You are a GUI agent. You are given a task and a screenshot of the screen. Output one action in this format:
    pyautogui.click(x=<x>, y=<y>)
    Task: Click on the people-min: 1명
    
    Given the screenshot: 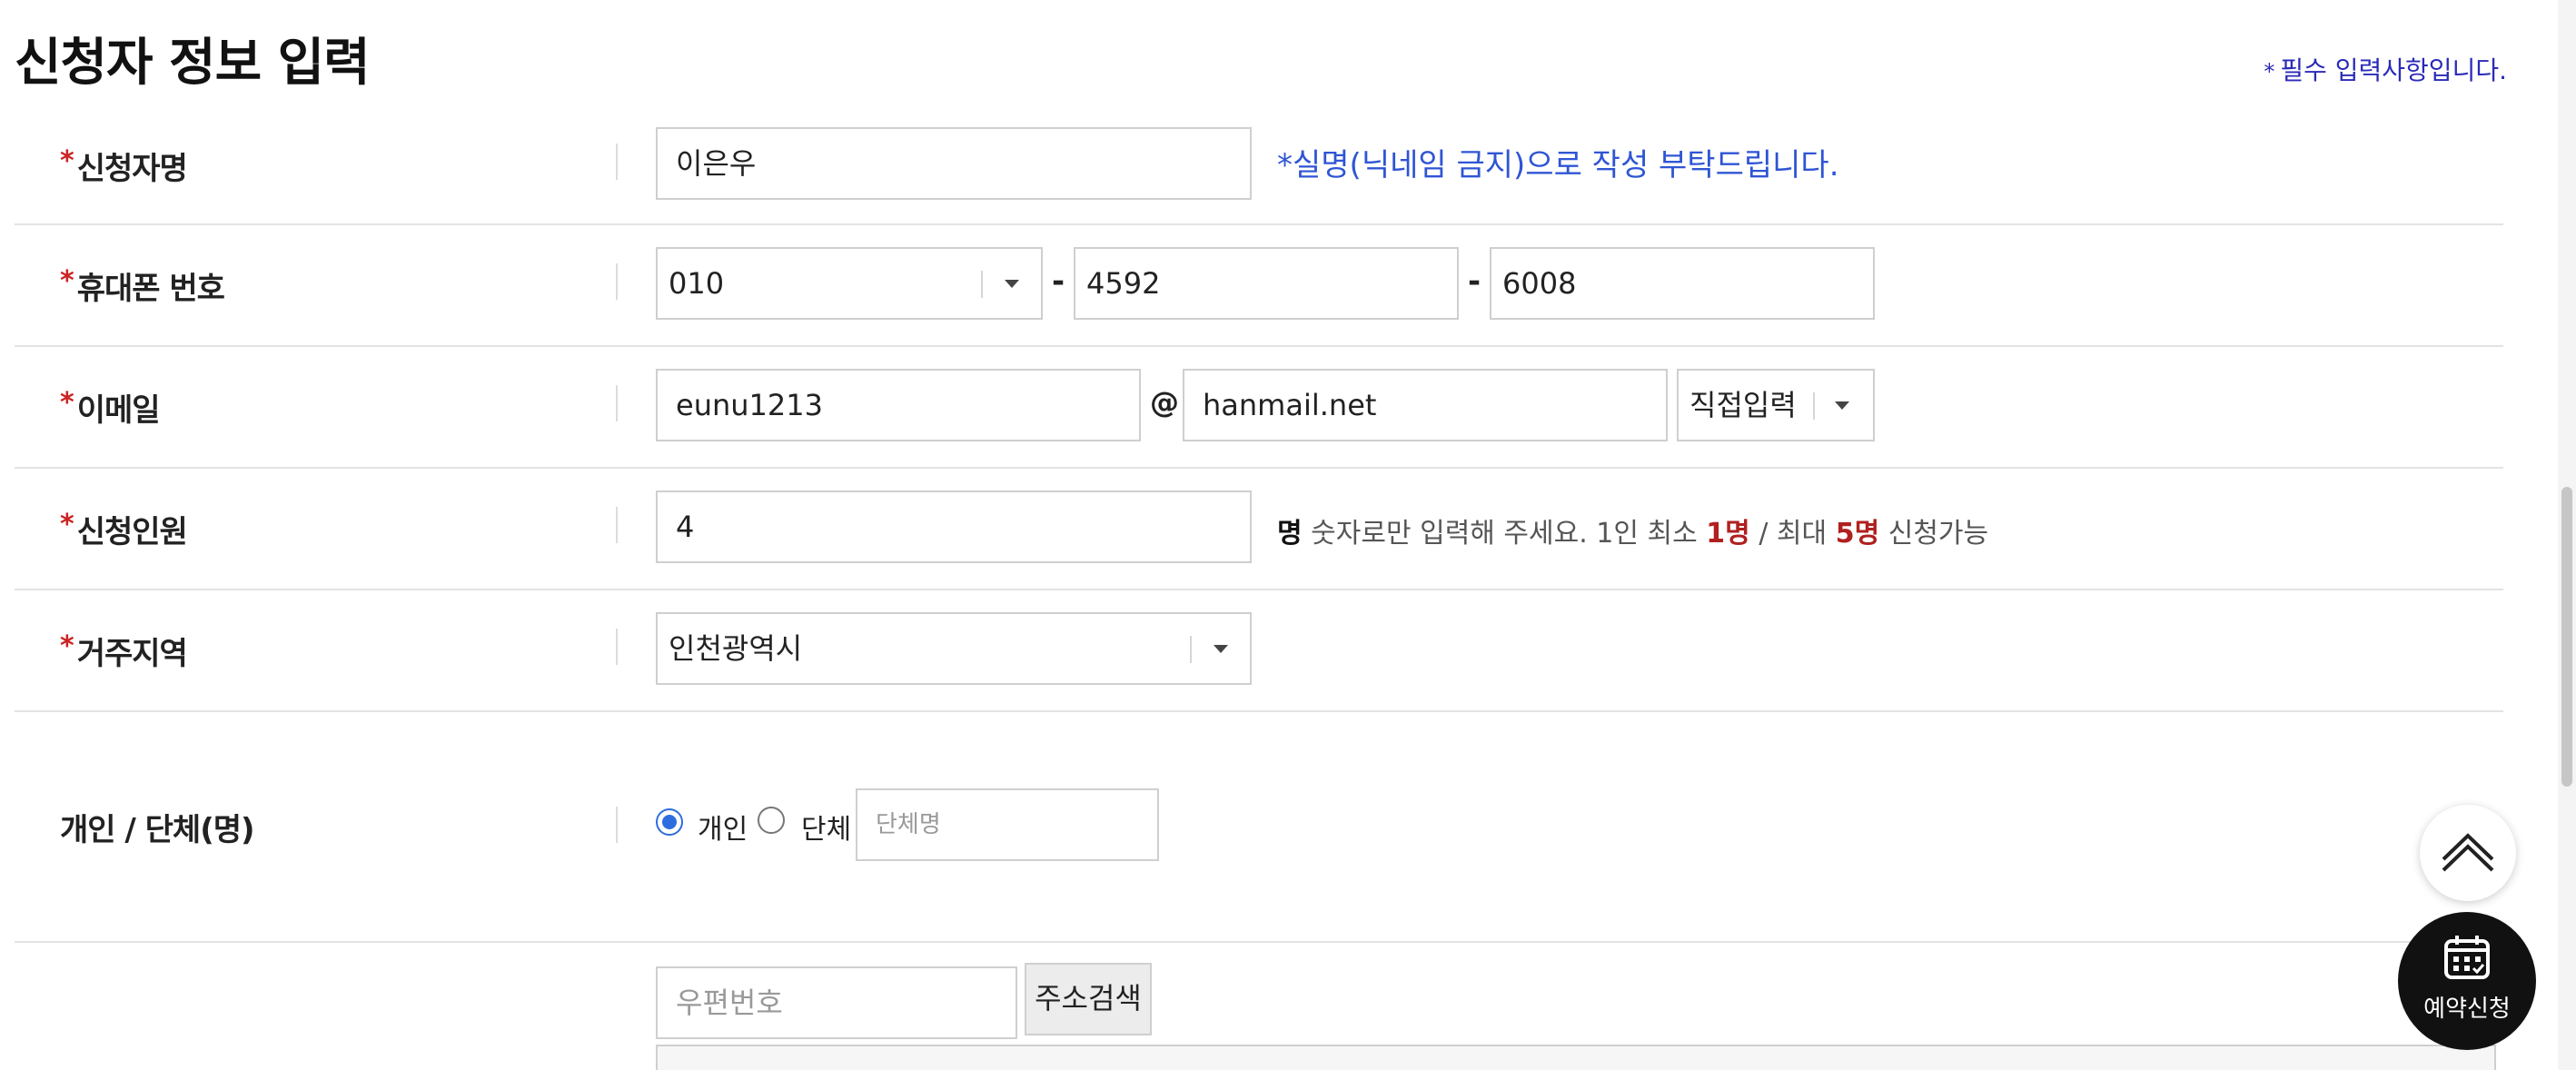 What is the action you would take?
    pyautogui.click(x=1728, y=534)
    